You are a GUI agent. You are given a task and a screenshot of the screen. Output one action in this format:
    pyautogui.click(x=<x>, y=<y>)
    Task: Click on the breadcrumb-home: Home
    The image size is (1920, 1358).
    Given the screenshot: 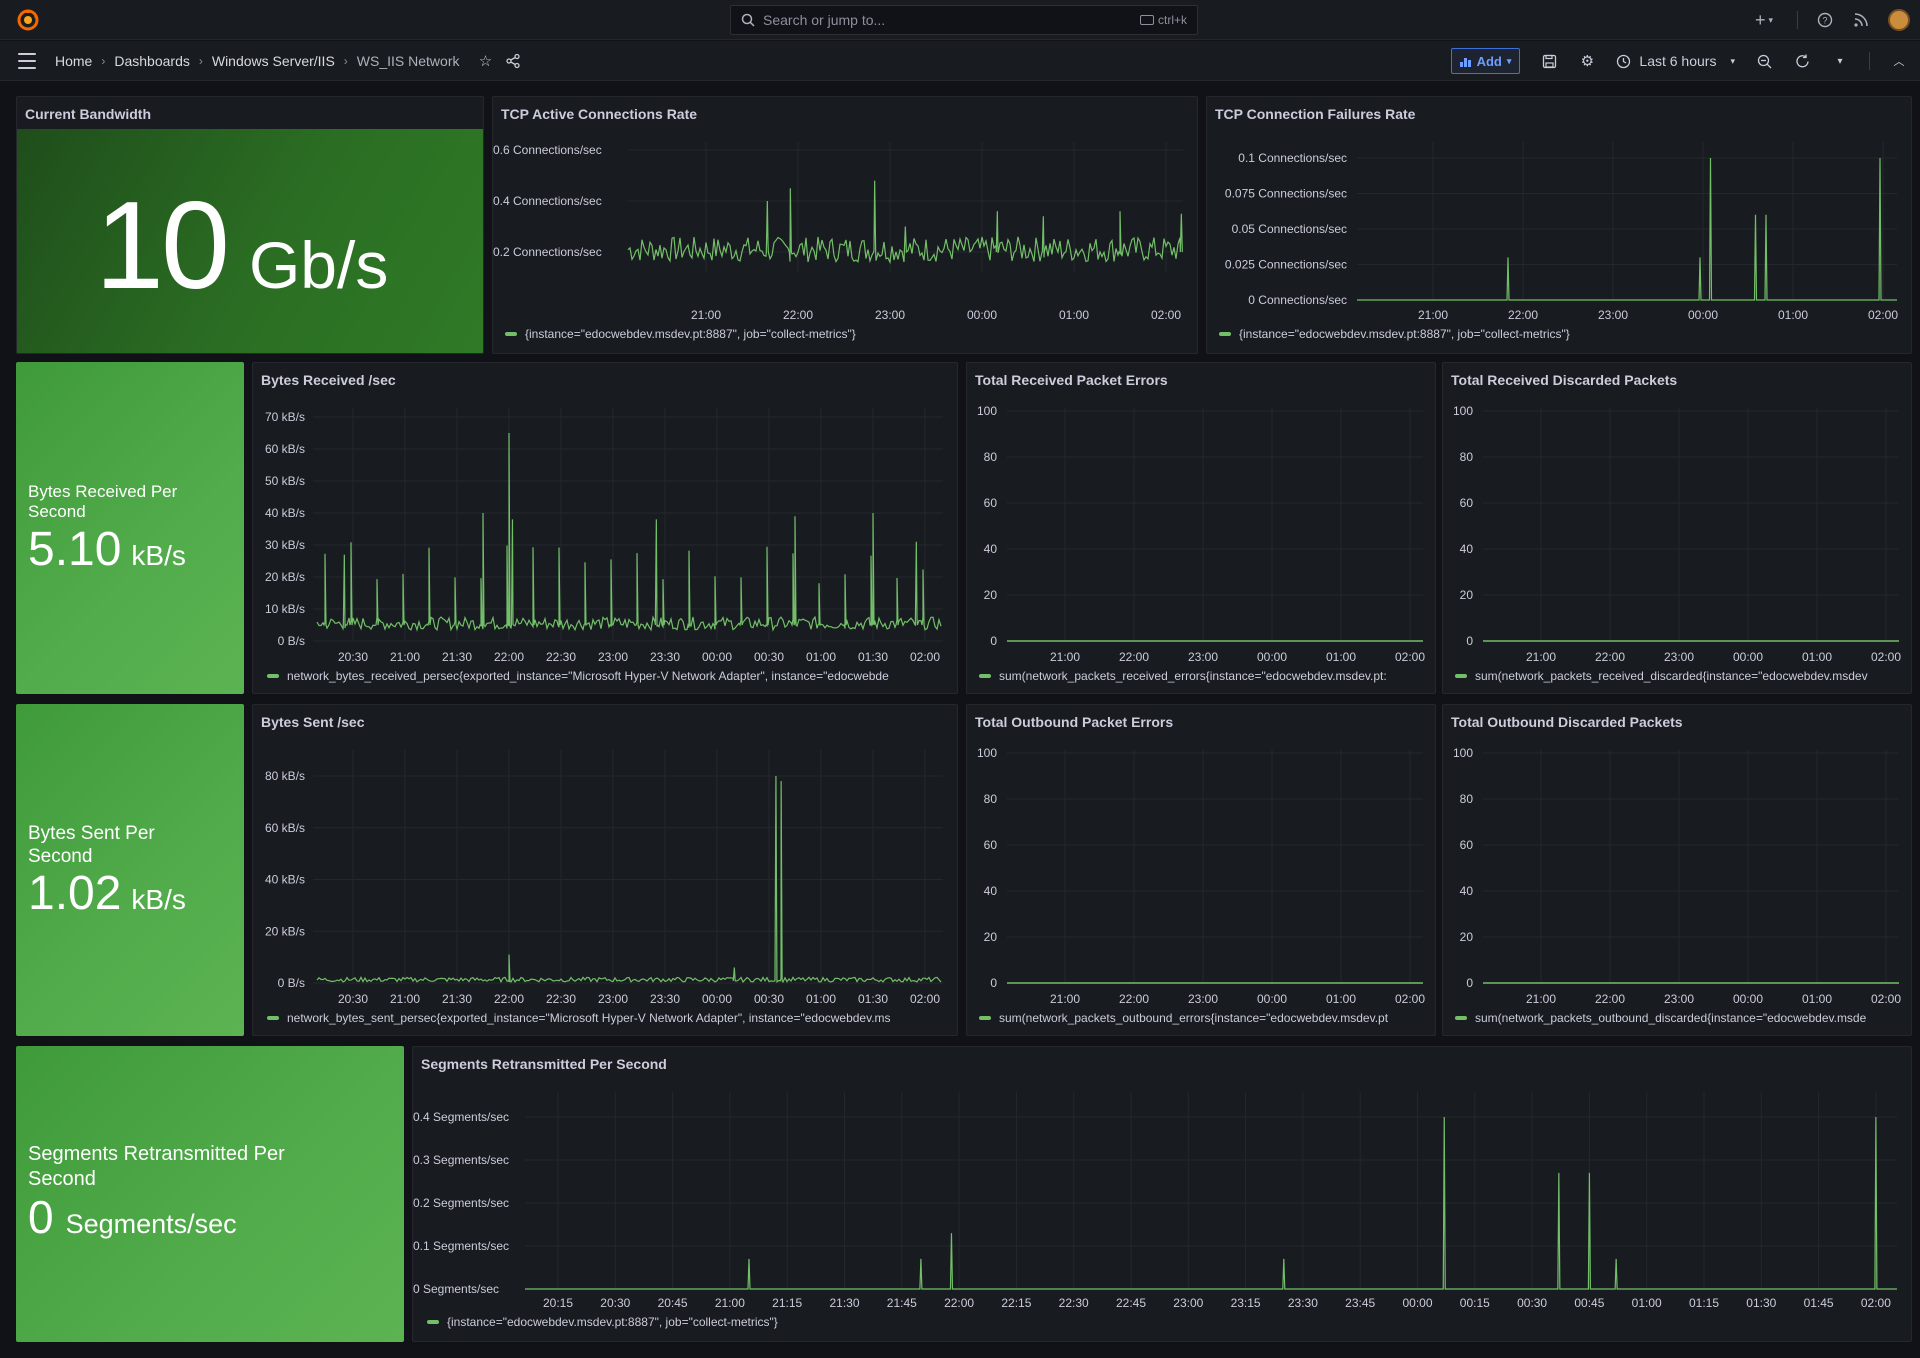 What is the action you would take?
    pyautogui.click(x=73, y=61)
    